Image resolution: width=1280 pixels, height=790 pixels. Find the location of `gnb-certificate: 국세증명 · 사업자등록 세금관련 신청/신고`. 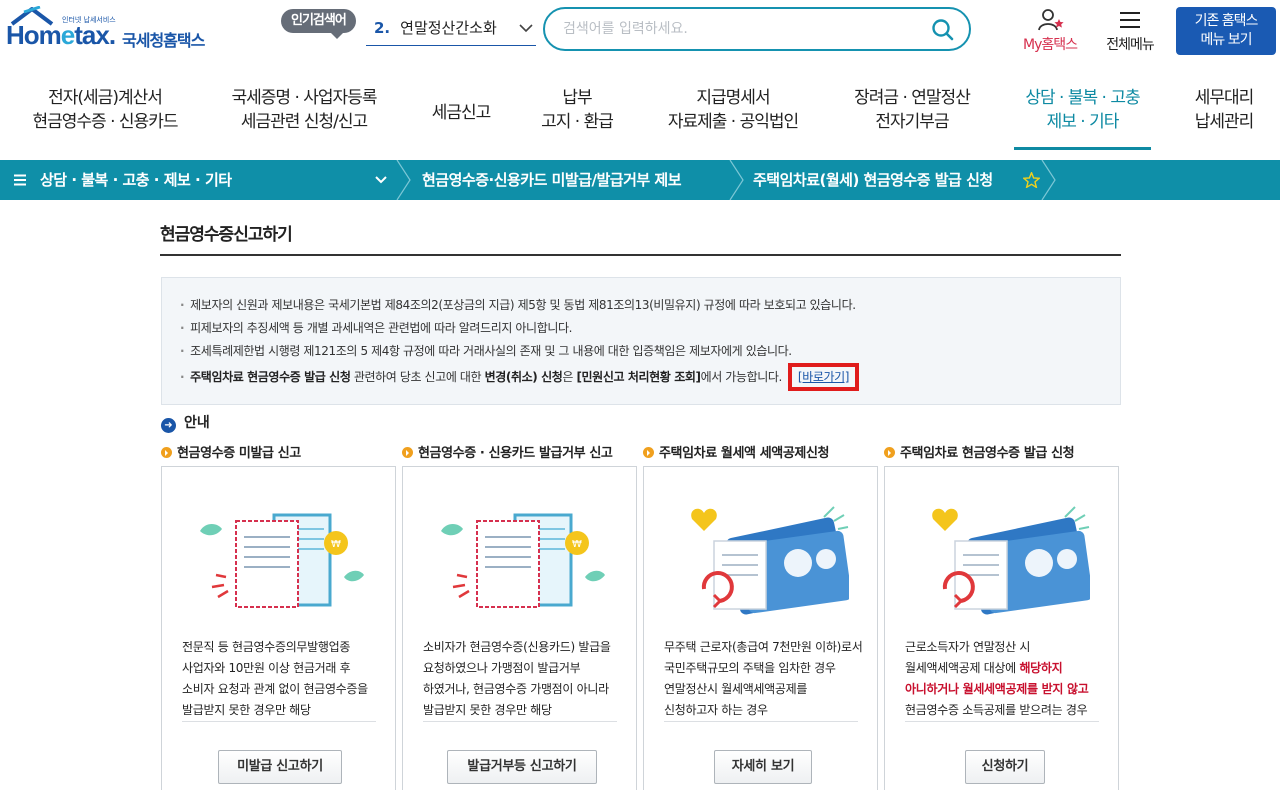

gnb-certificate: 국세증명 · 사업자등록 세금관련 신청/신고 is located at coordinates (304, 118).